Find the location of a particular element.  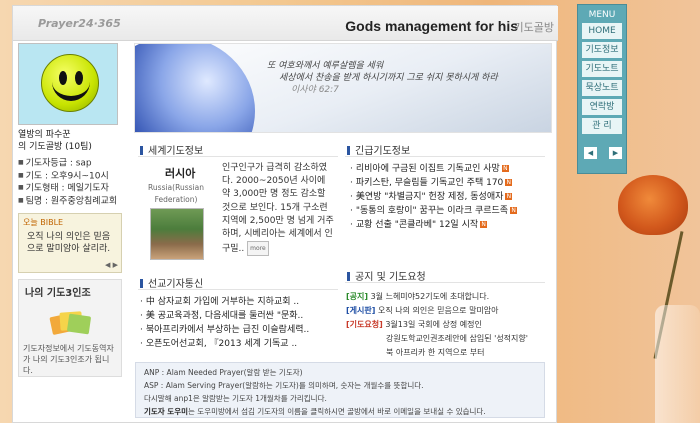

bible-arrows: ◀ ▶ is located at coordinates (111, 265).